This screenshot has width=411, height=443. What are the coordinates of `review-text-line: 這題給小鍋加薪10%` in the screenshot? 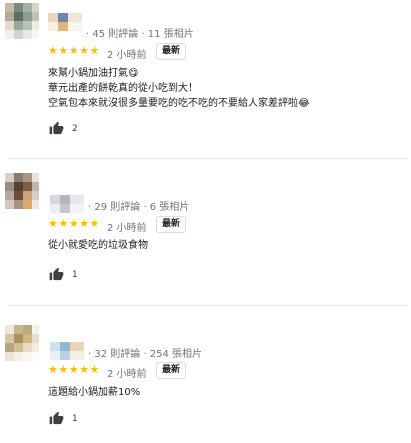 It's located at (94, 392).